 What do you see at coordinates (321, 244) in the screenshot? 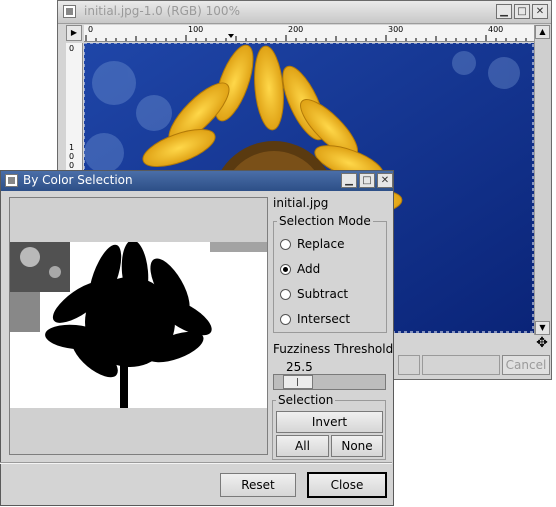
I see `radio-replace-label: Replace` at bounding box center [321, 244].